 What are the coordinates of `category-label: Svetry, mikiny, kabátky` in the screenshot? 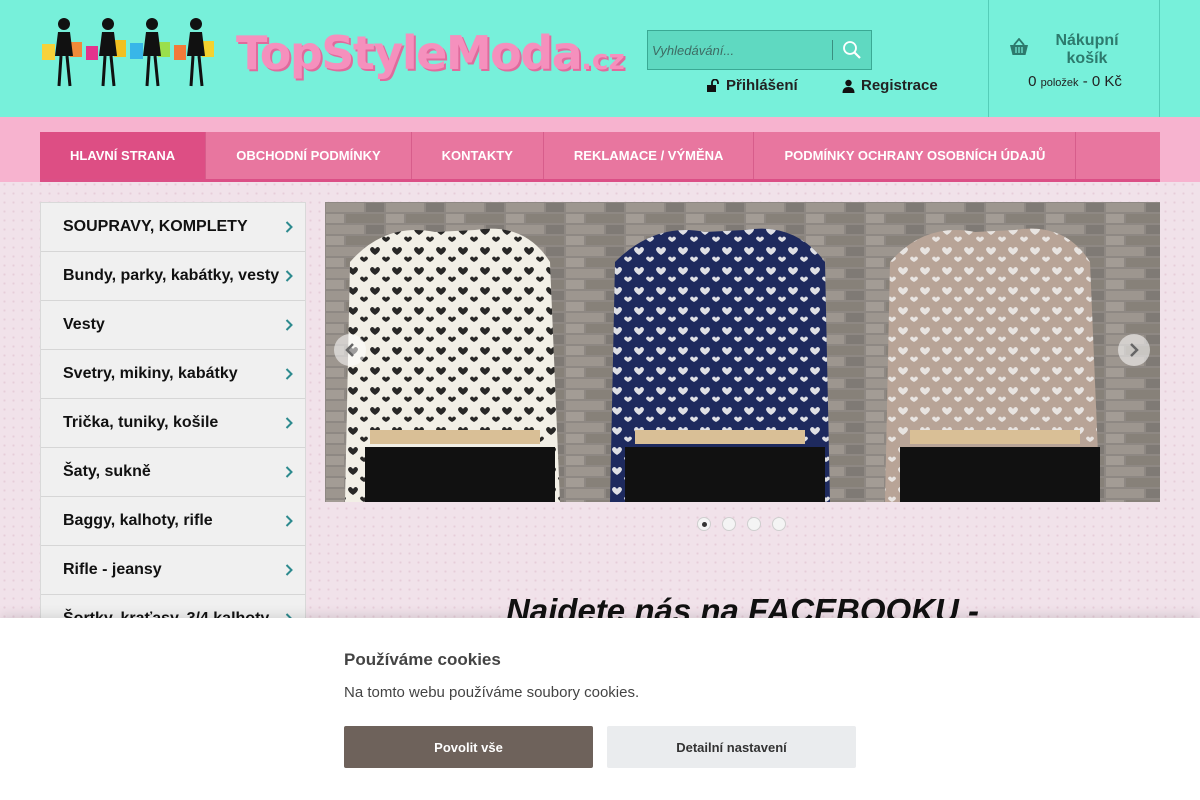 It's located at (150, 373).